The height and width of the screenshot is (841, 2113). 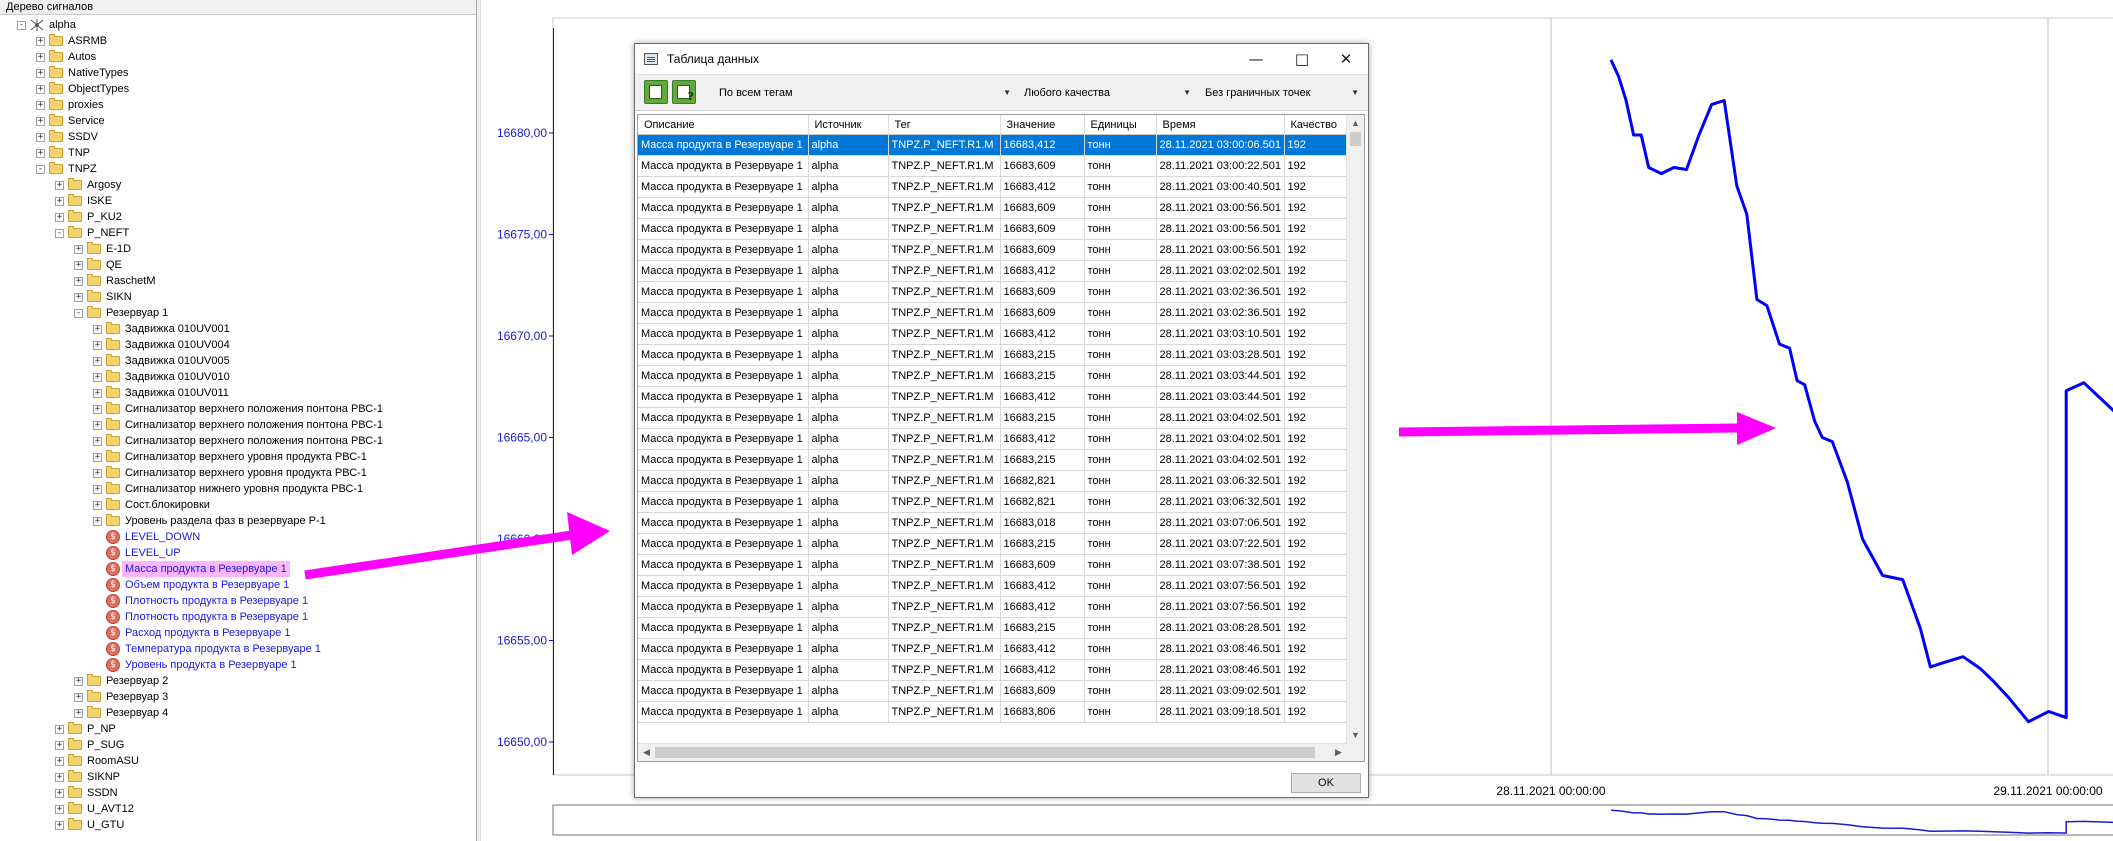 What do you see at coordinates (1001, 59) in the screenshot?
I see `dialog-title-bar: Таблица данных — □ ✕` at bounding box center [1001, 59].